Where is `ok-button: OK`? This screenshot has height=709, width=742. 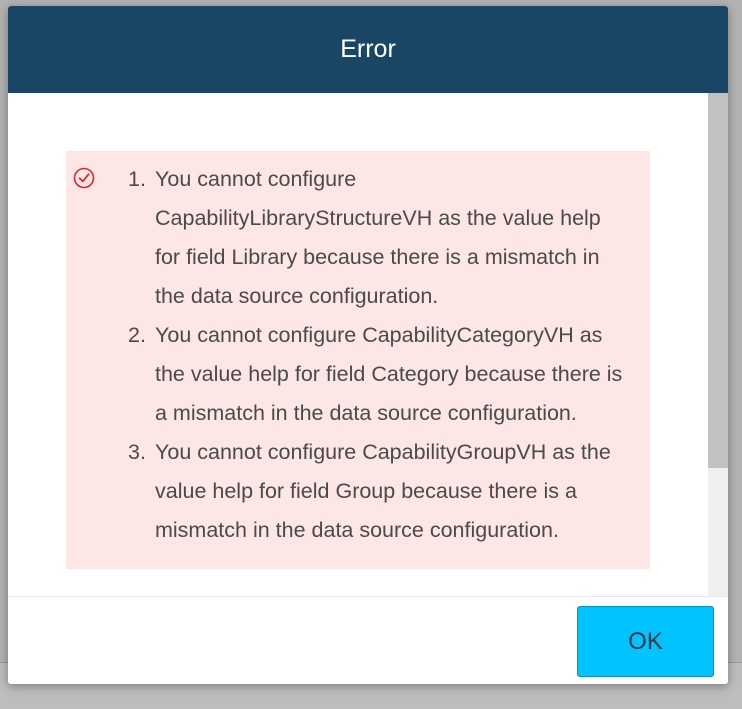
ok-button: OK is located at coordinates (645, 641).